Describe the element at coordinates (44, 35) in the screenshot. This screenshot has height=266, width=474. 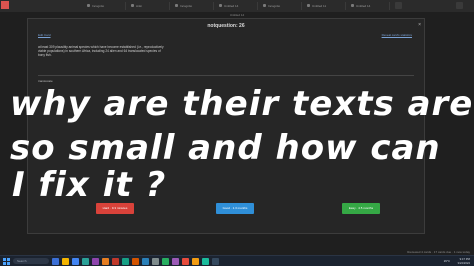
I see `edit-card-link: Edit Card` at that location.